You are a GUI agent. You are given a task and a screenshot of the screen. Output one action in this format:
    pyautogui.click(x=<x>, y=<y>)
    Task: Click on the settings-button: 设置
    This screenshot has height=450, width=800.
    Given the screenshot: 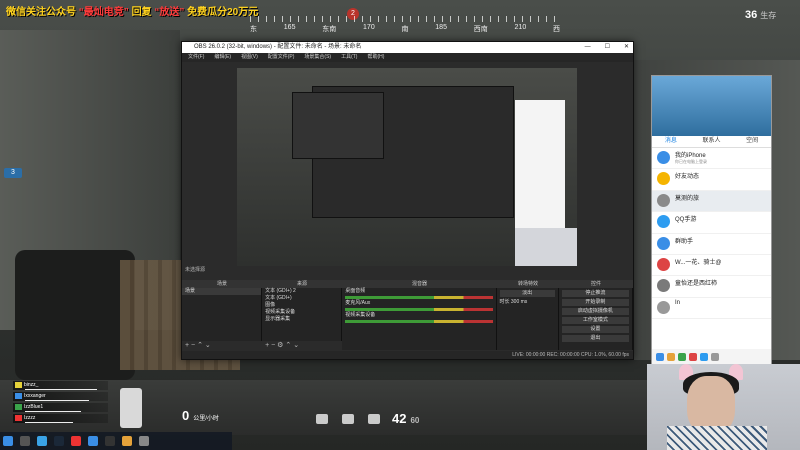 What is the action you would take?
    pyautogui.click(x=595, y=329)
    